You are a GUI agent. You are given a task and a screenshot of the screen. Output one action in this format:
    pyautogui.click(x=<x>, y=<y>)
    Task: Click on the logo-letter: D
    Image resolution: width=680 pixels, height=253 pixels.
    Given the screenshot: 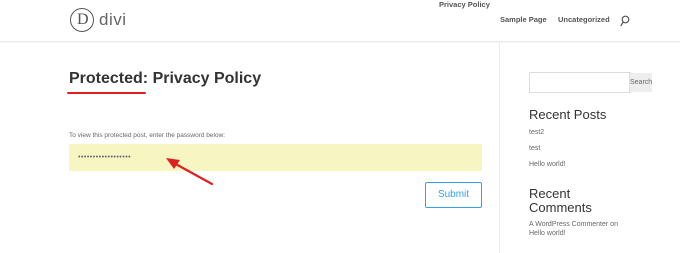 What is the action you would take?
    pyautogui.click(x=83, y=19)
    